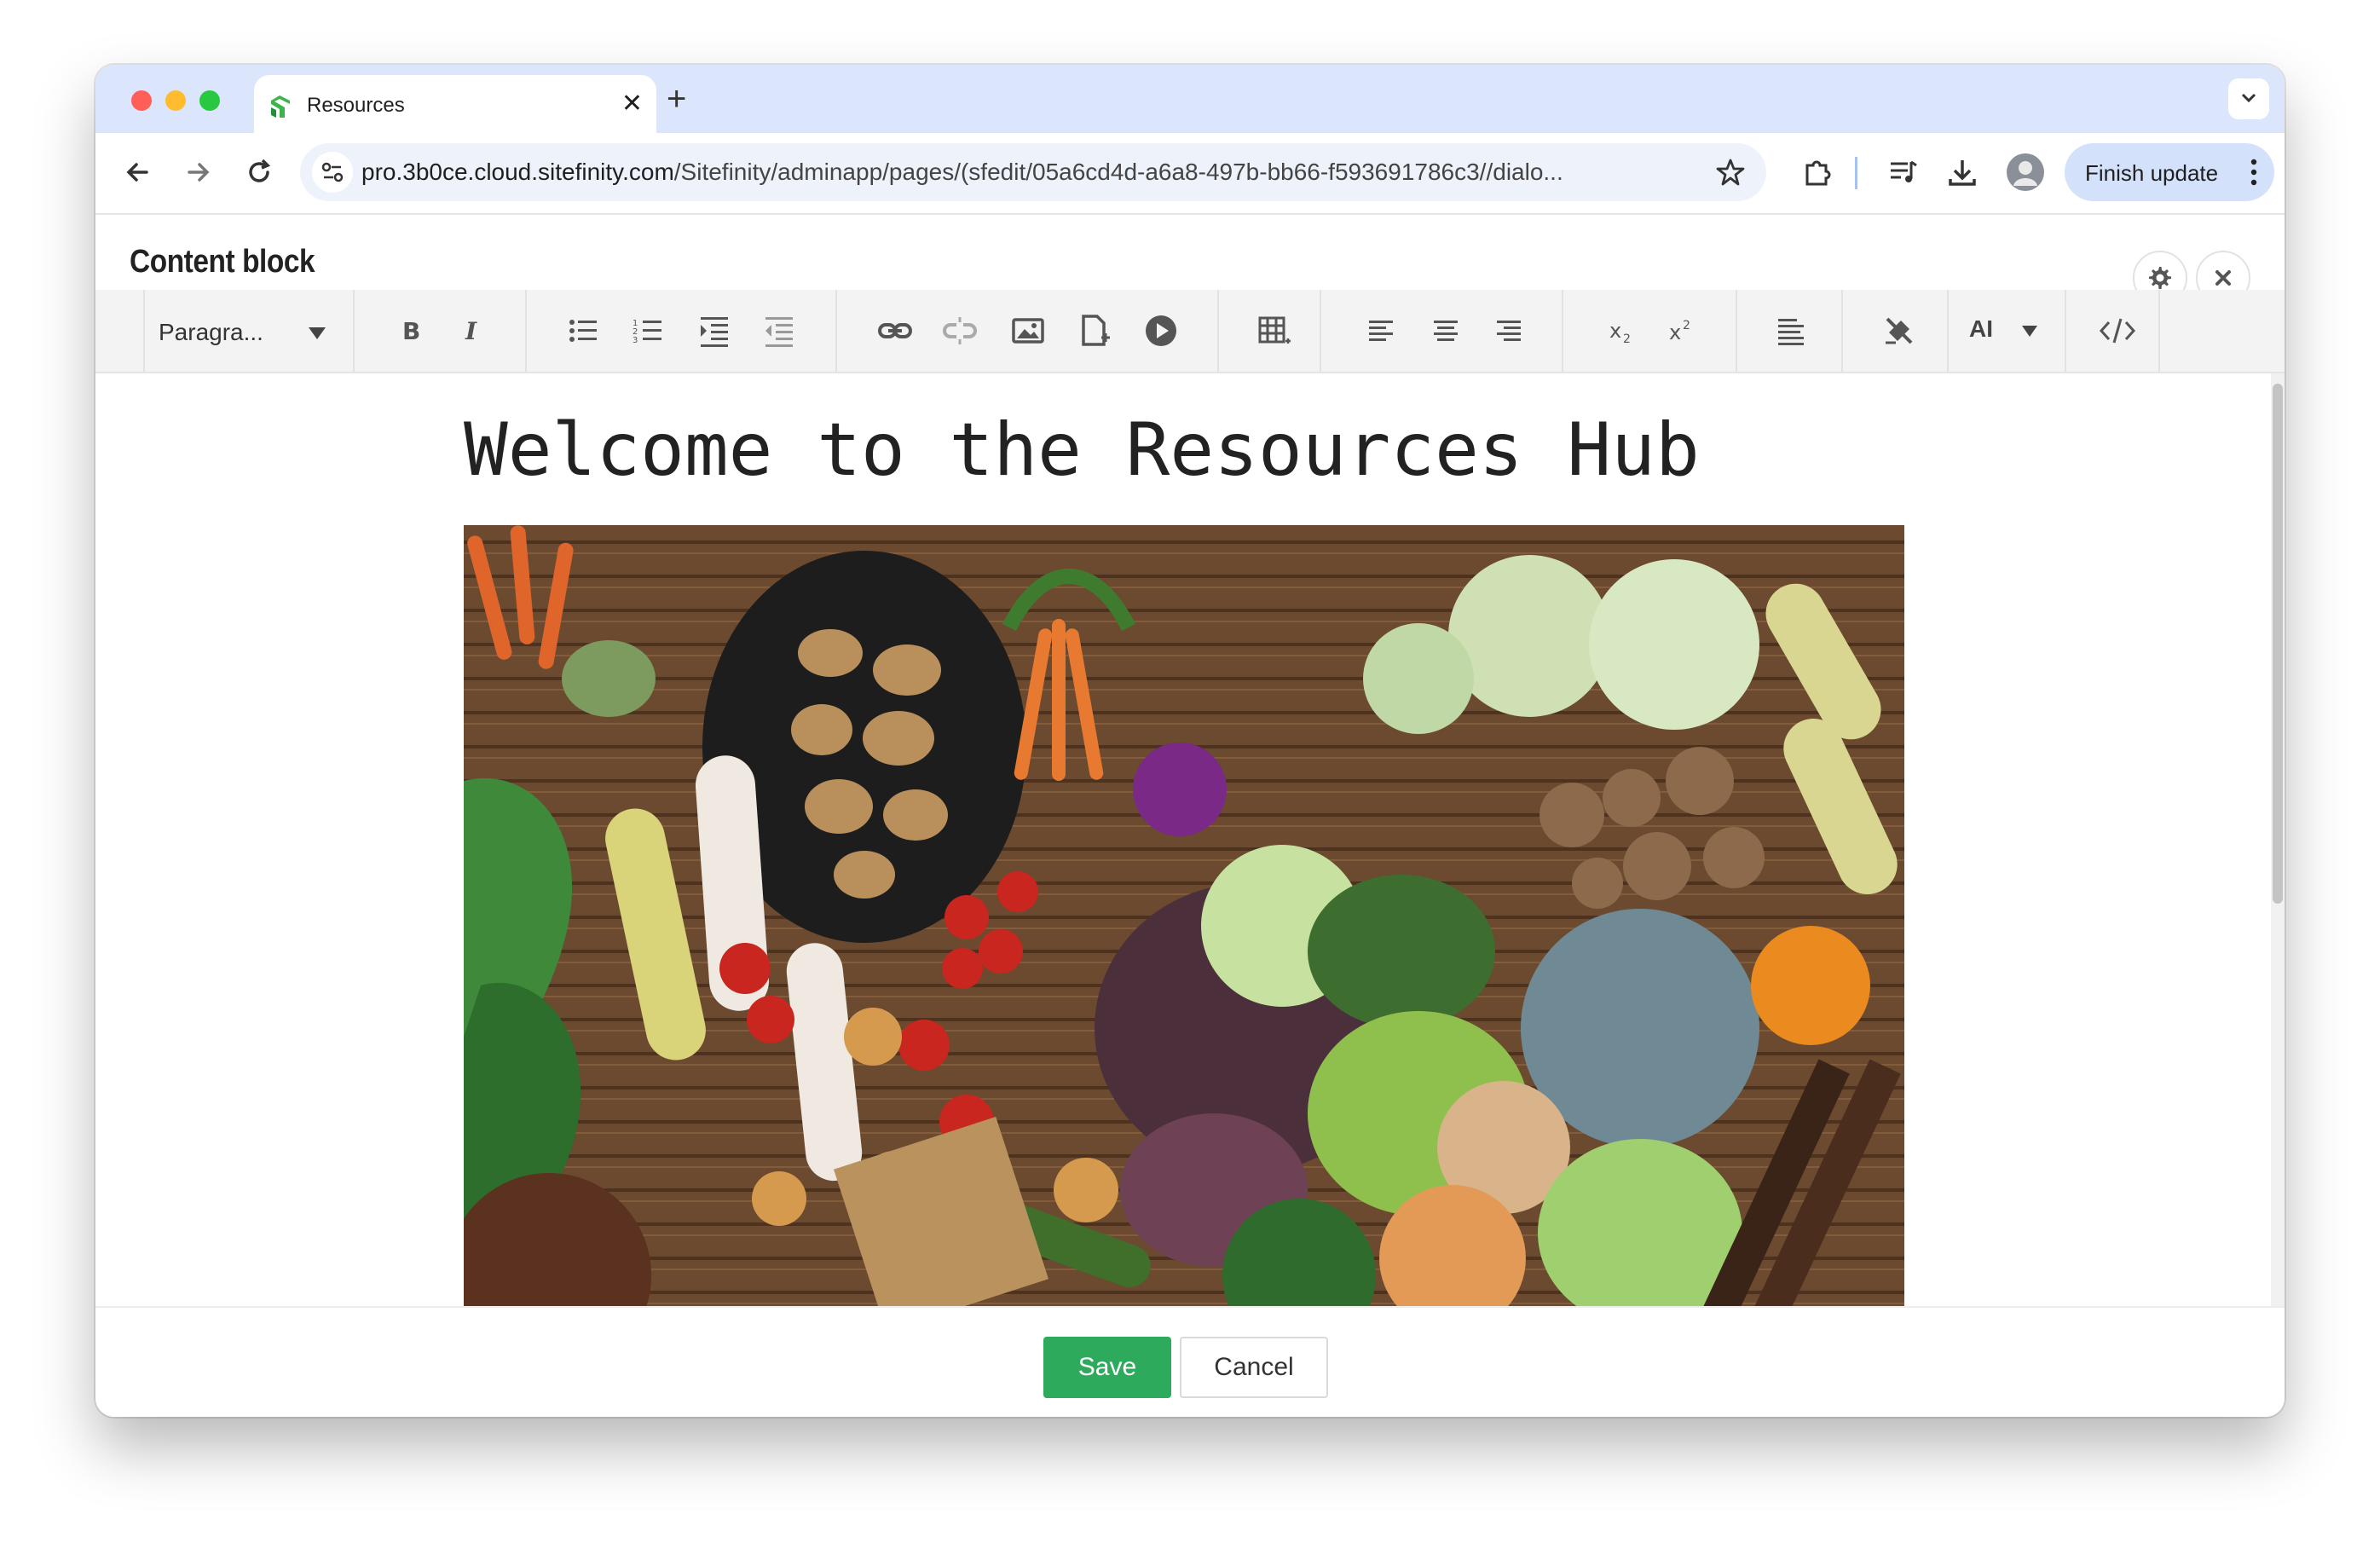 Image resolution: width=2380 pixels, height=1543 pixels. Describe the element at coordinates (356, 105) in the screenshot. I see `tab-title: Resources` at that location.